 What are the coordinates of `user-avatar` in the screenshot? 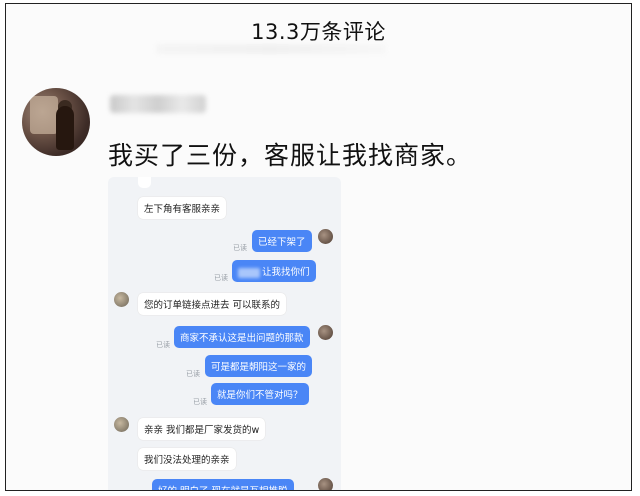 It's located at (56, 122).